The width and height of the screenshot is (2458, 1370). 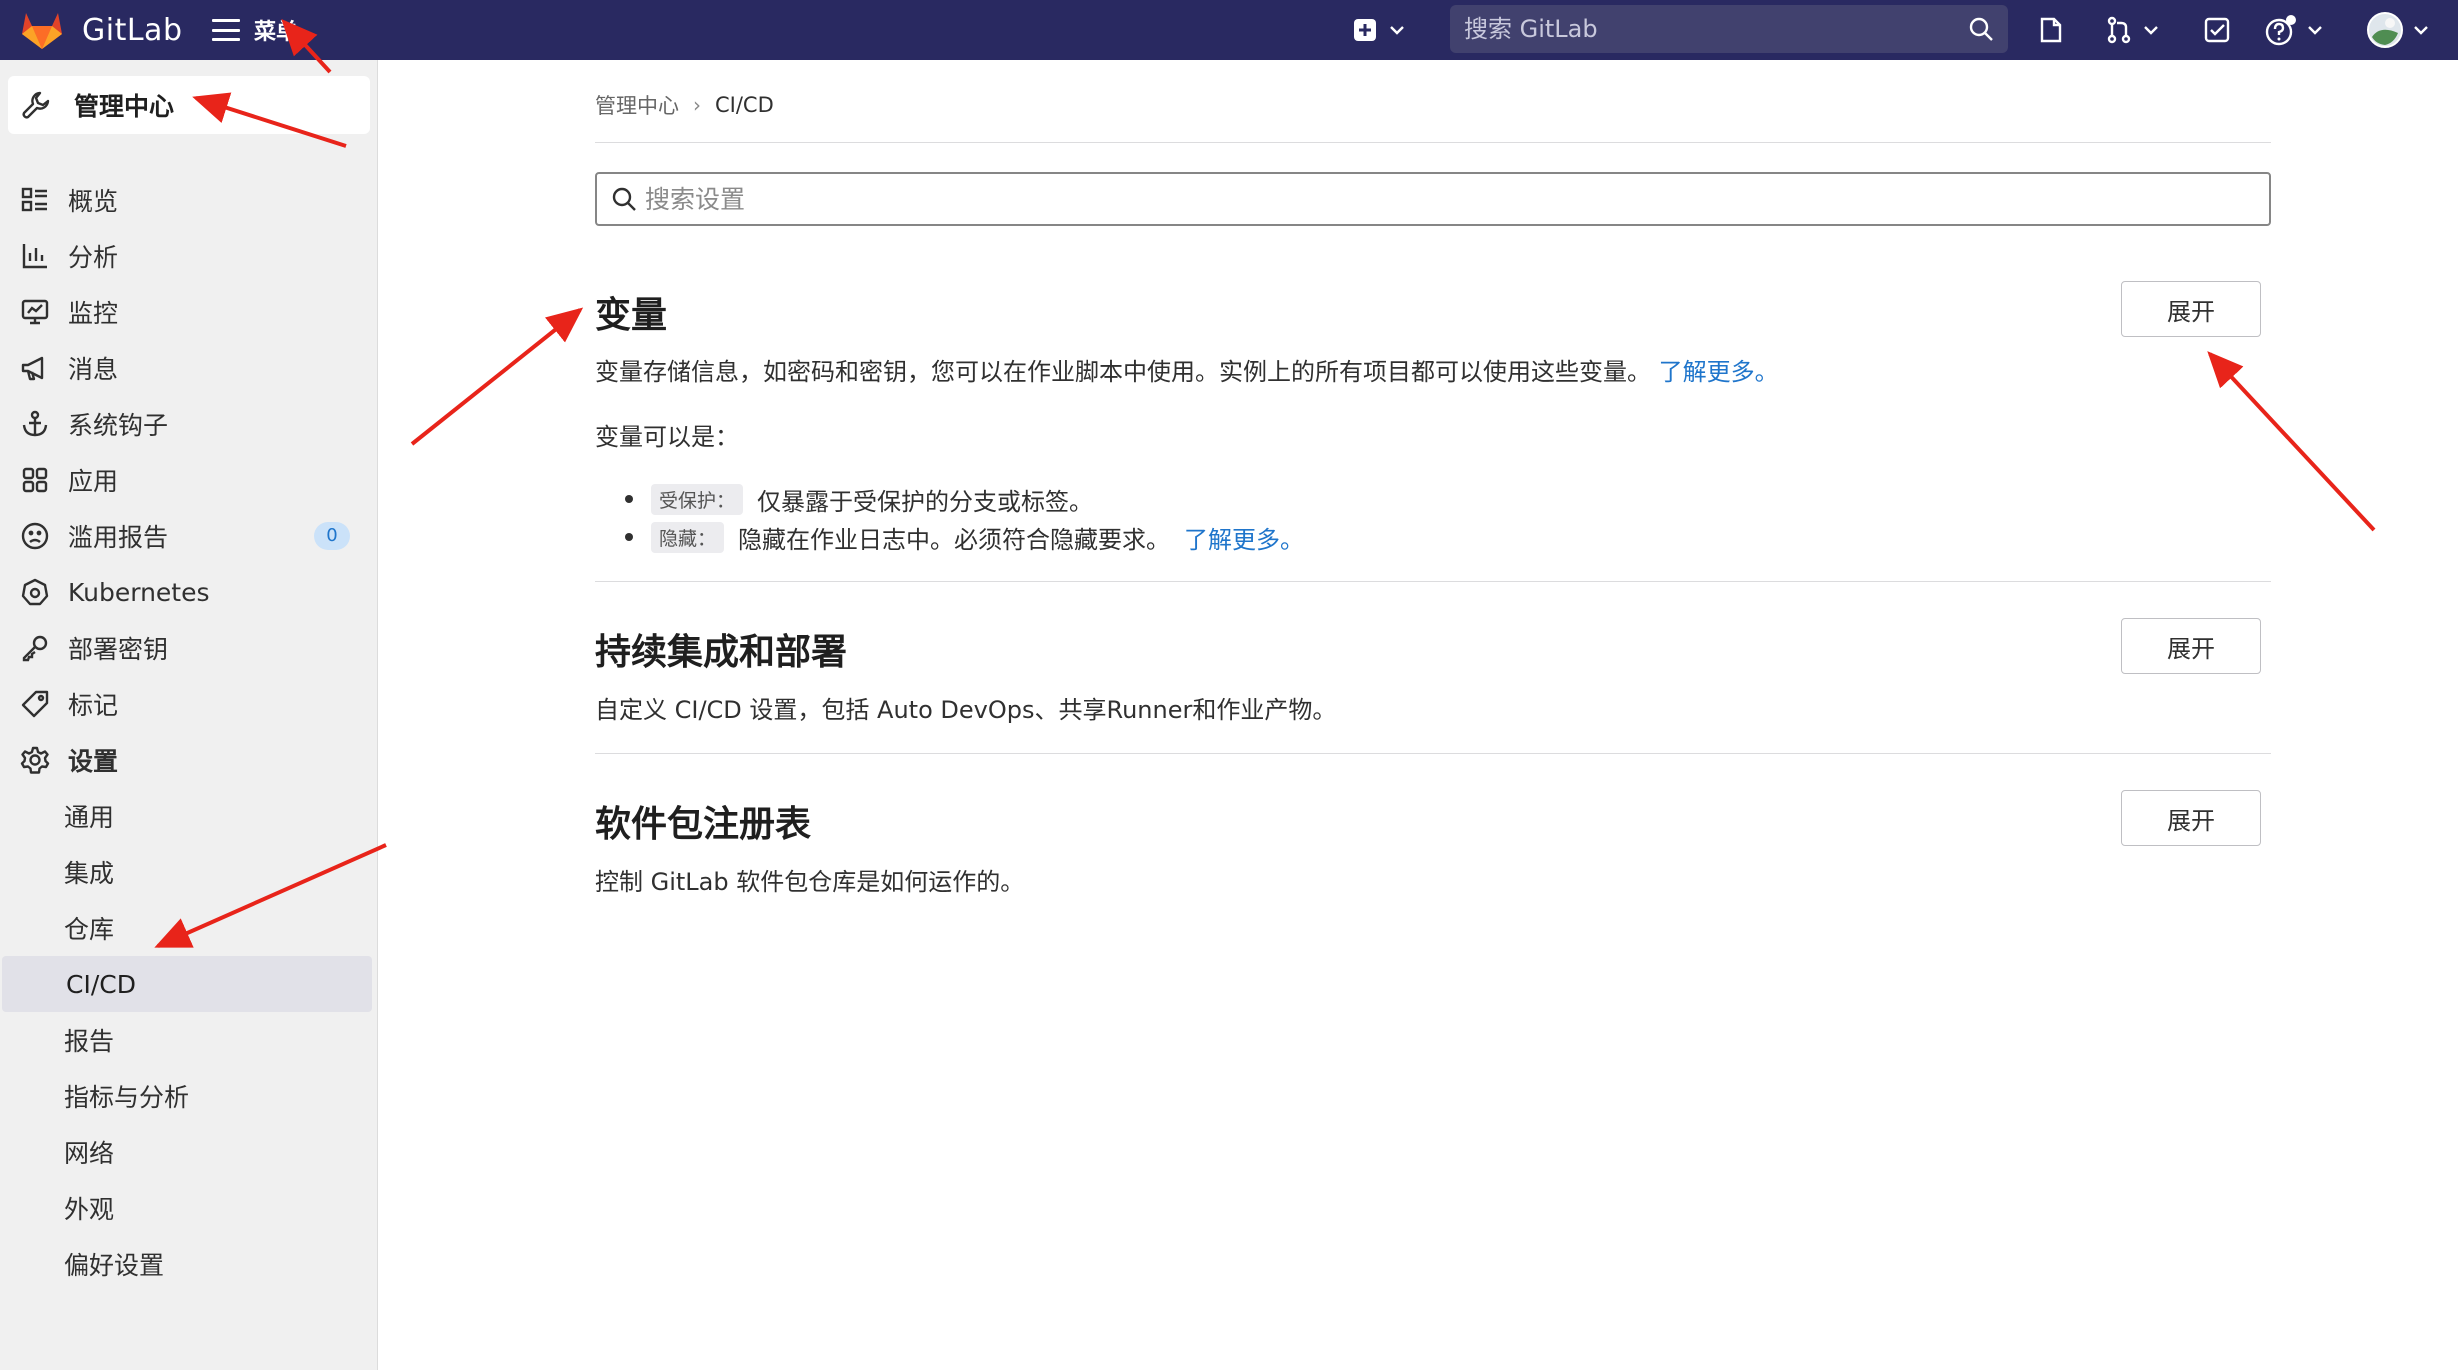 I want to click on settings-sub-reporting: 报告, so click(x=189, y=1040).